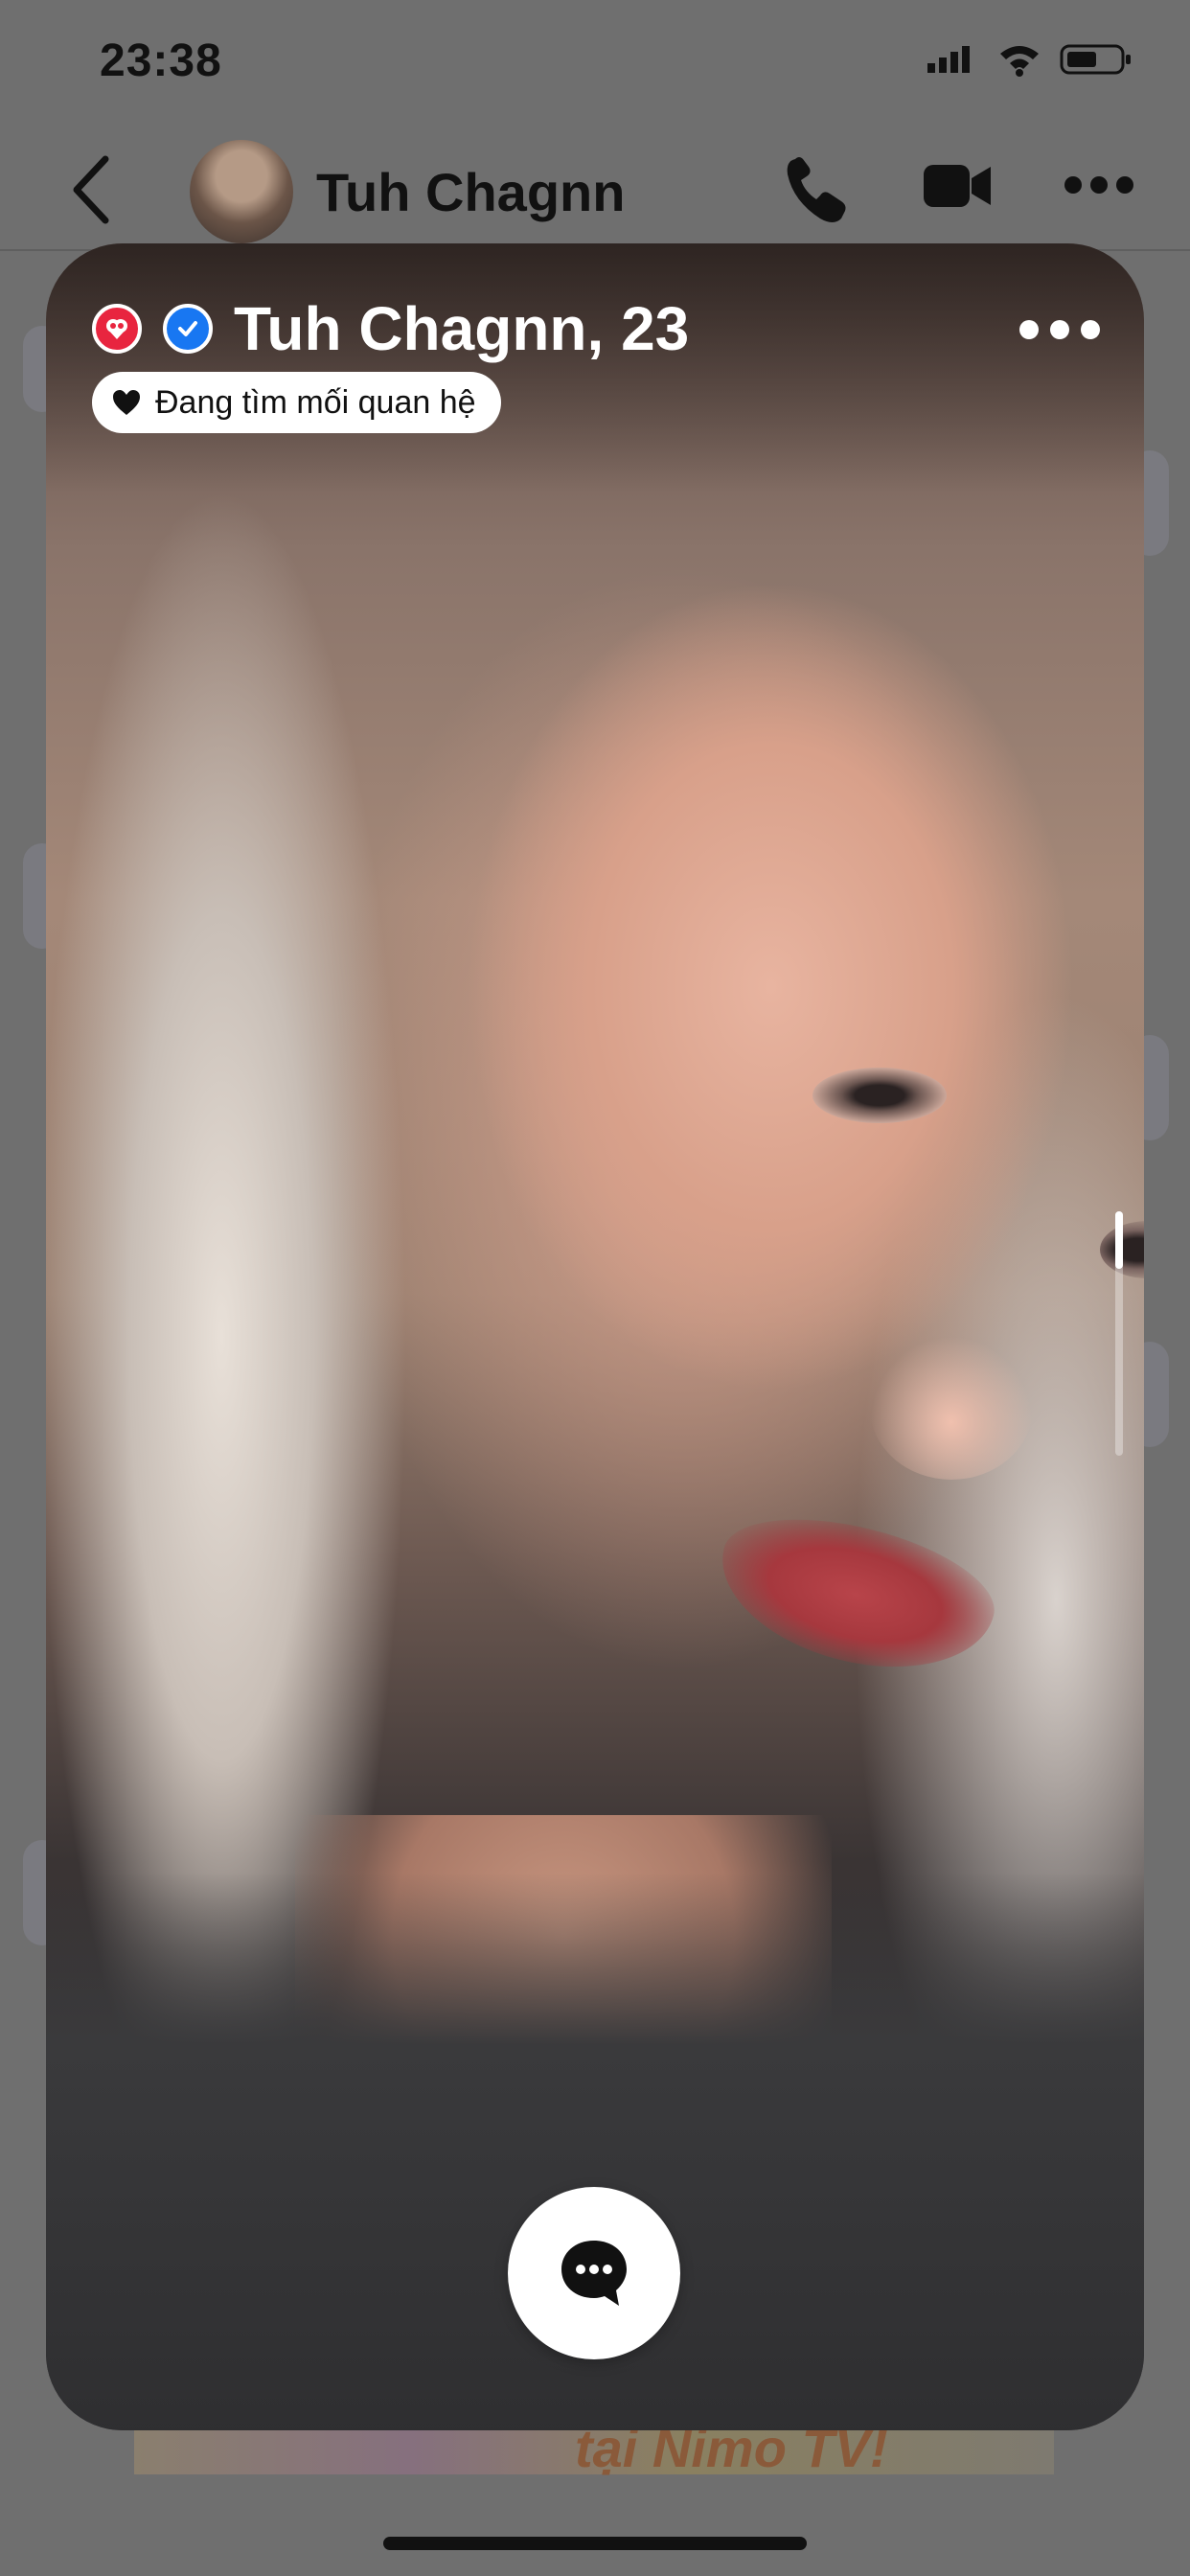 The image size is (1190, 2576). I want to click on wifi-icon, so click(1019, 62).